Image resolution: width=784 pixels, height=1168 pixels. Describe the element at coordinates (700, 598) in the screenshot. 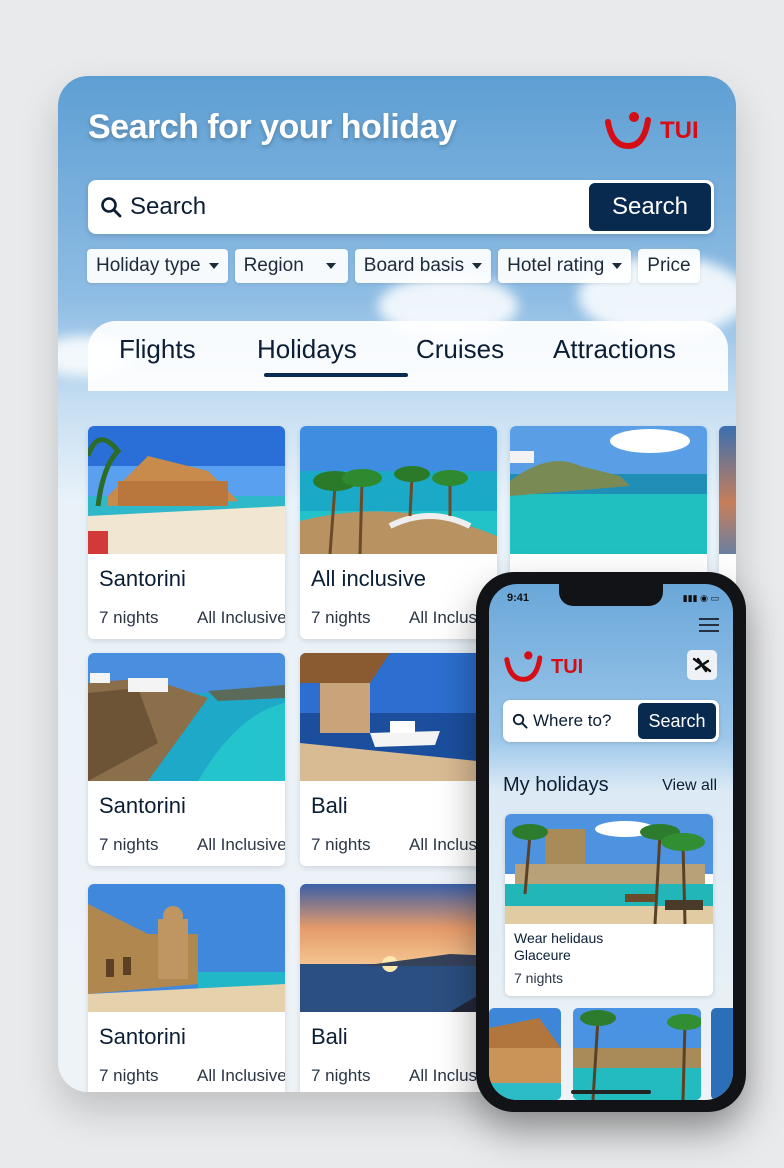

I see `status-indicators: ▮▮▮ ◉ ▭` at that location.